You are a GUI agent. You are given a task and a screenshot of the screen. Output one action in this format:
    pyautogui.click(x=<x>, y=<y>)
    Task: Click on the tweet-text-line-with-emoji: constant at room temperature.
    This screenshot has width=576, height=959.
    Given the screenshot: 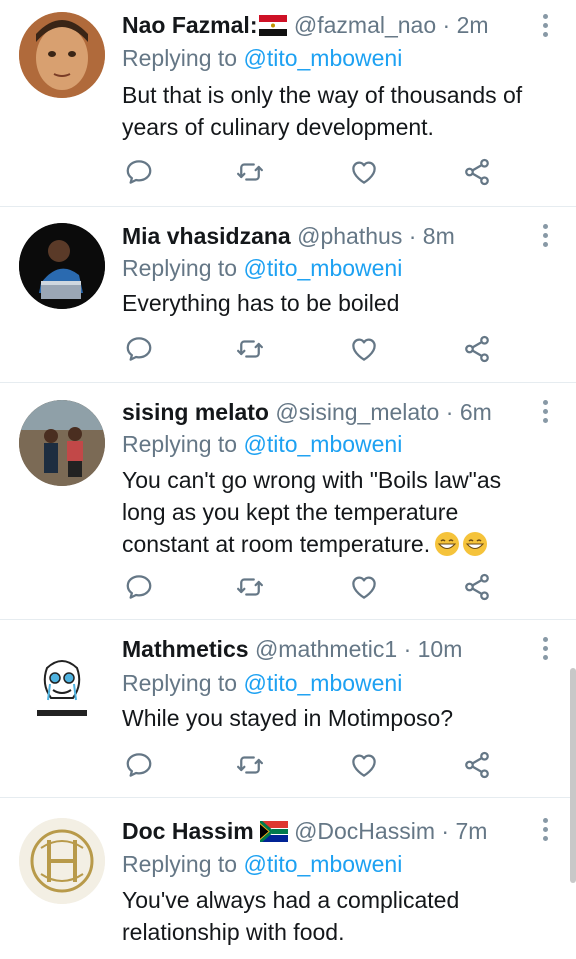 What is the action you would take?
    pyautogui.click(x=329, y=544)
    